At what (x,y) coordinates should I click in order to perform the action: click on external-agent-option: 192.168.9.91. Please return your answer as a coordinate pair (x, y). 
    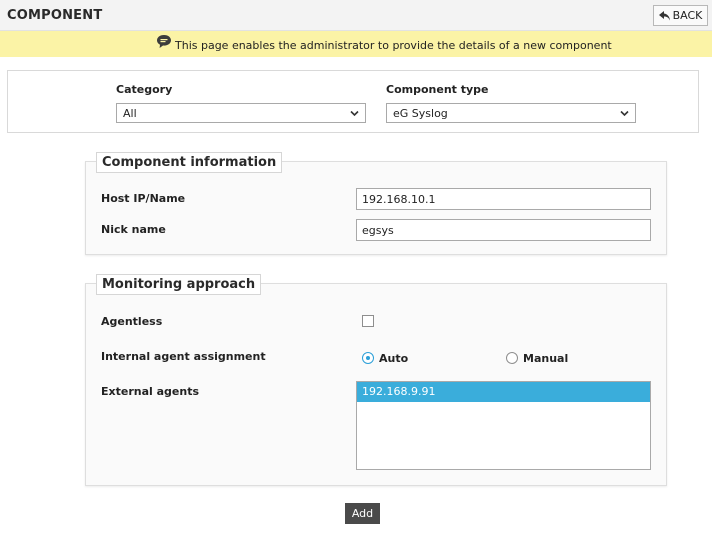
    Looking at the image, I should click on (503, 392).